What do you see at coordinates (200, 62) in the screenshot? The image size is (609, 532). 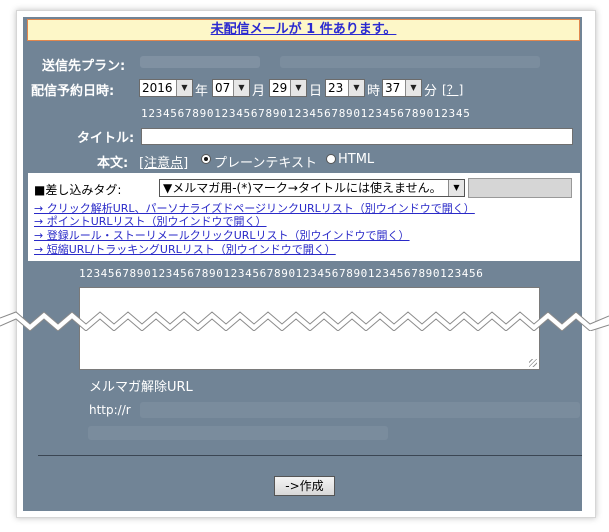 I see `plan-value-redacted` at bounding box center [200, 62].